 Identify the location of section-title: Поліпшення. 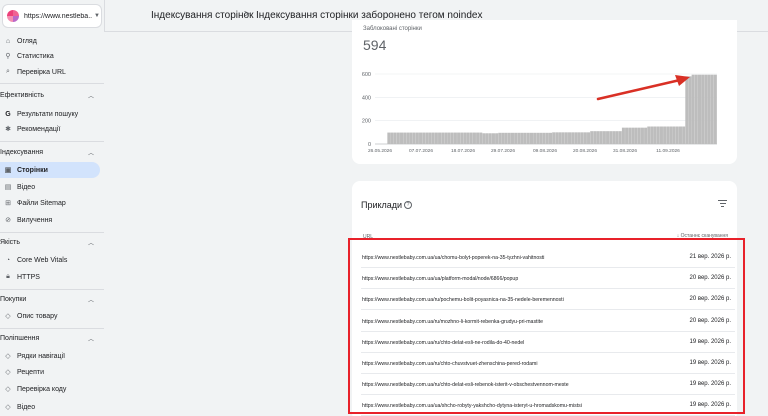
(20, 338).